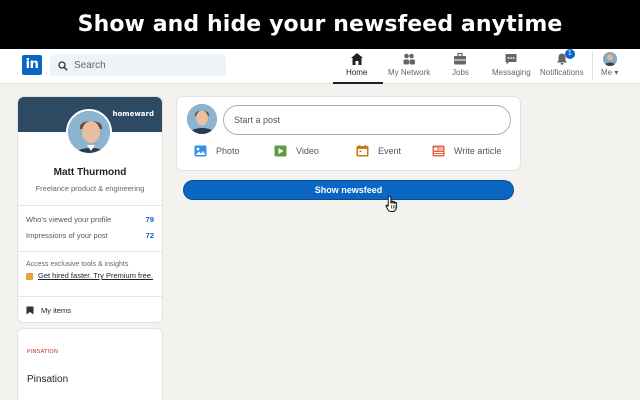  Describe the element at coordinates (357, 59) in the screenshot. I see `home-icon` at that location.